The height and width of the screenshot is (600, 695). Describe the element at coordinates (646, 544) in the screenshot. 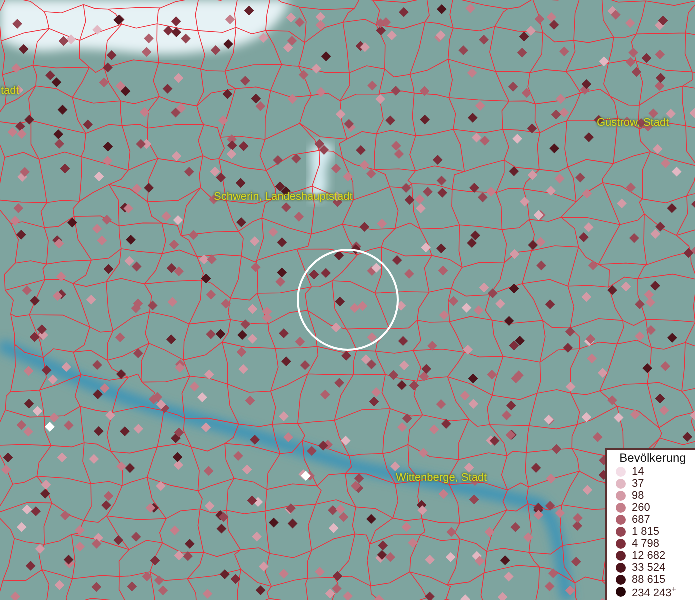

I see `legend-label: 4 798` at that location.